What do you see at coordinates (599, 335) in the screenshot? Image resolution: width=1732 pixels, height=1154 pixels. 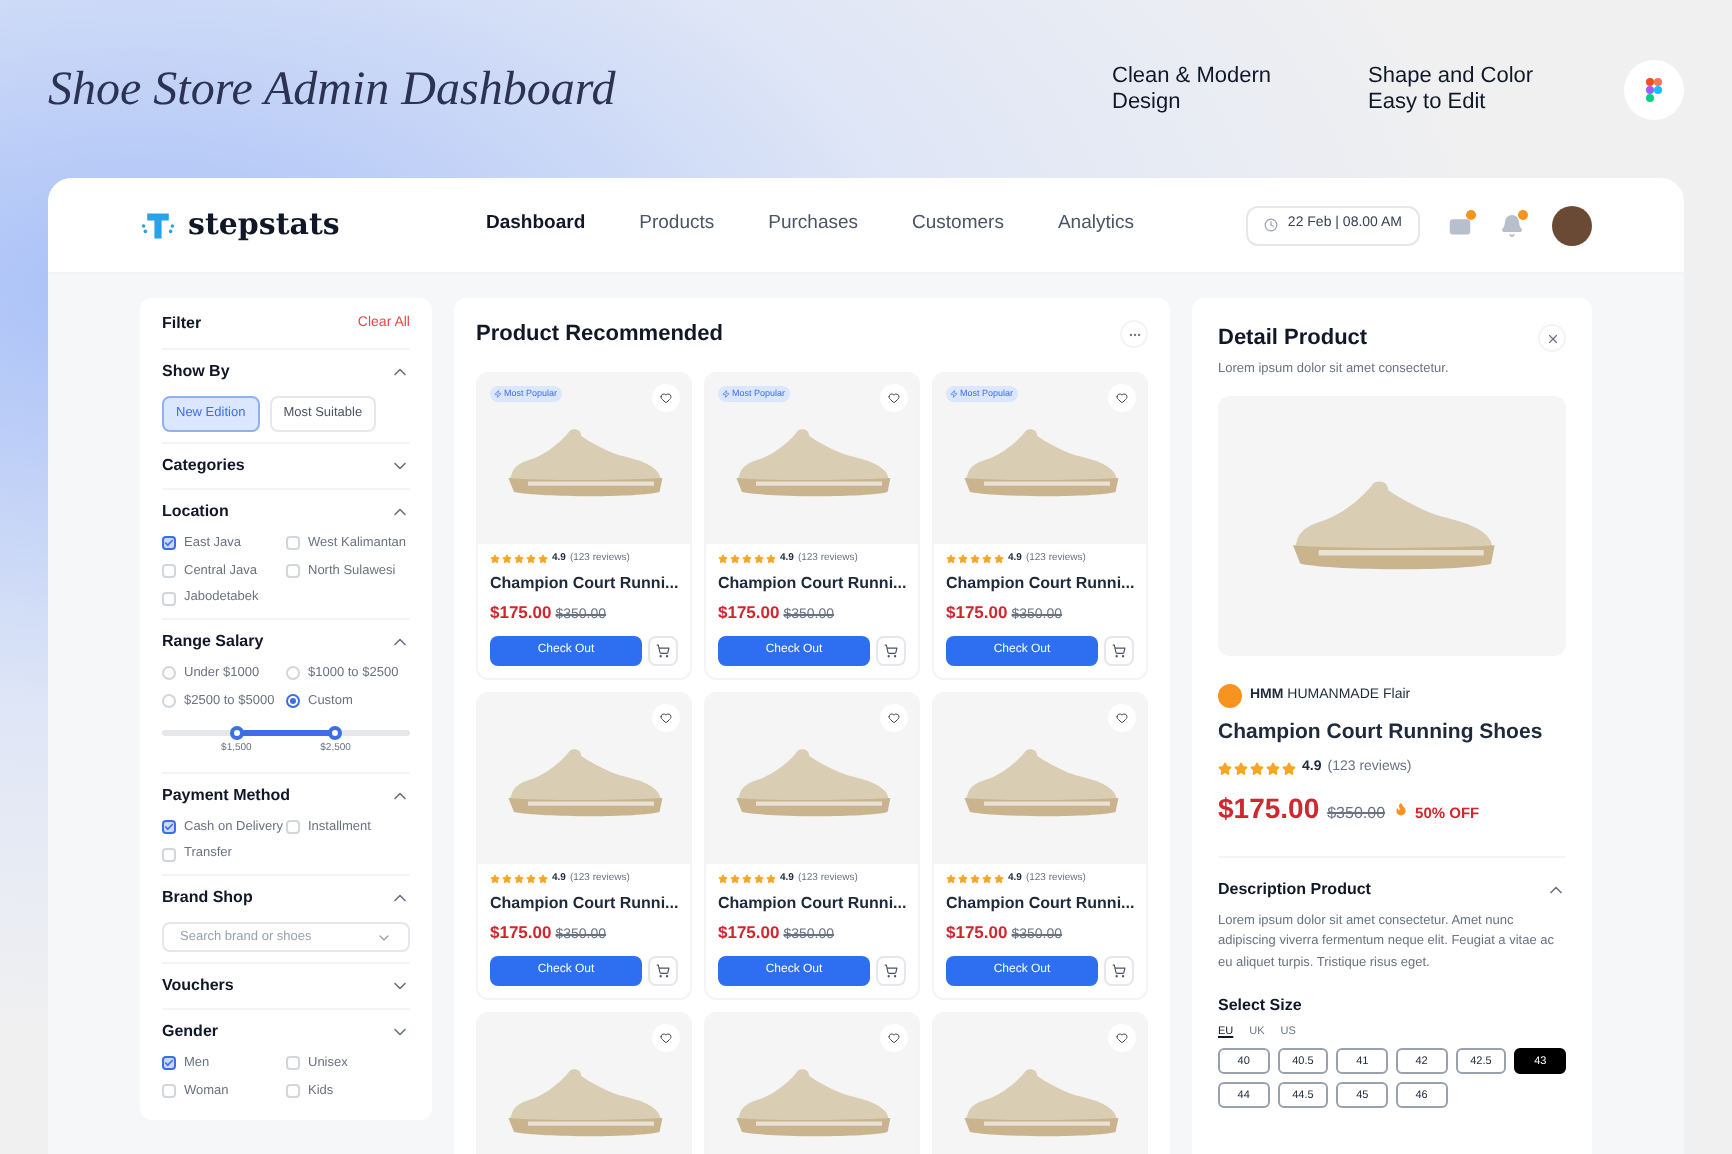 I see `panel-title: Product Recommended` at bounding box center [599, 335].